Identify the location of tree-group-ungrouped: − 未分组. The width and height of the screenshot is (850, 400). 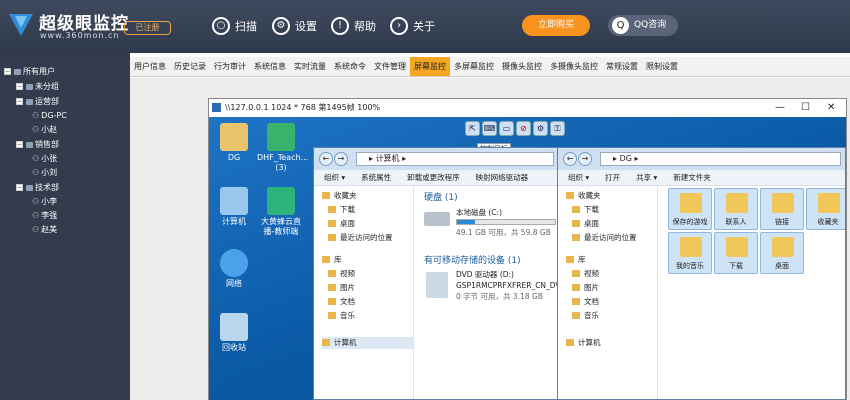
(37, 86).